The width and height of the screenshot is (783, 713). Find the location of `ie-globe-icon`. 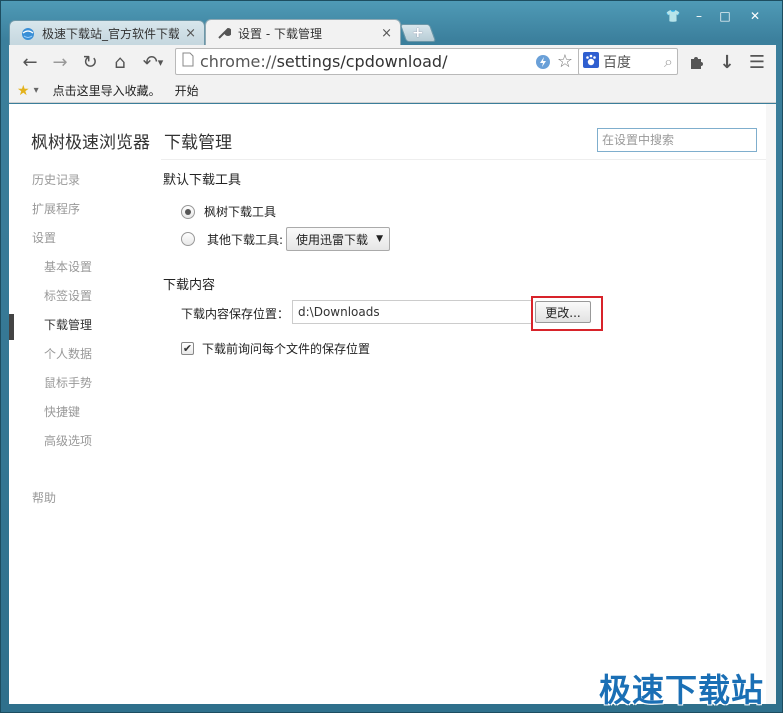

ie-globe-icon is located at coordinates (28, 34).